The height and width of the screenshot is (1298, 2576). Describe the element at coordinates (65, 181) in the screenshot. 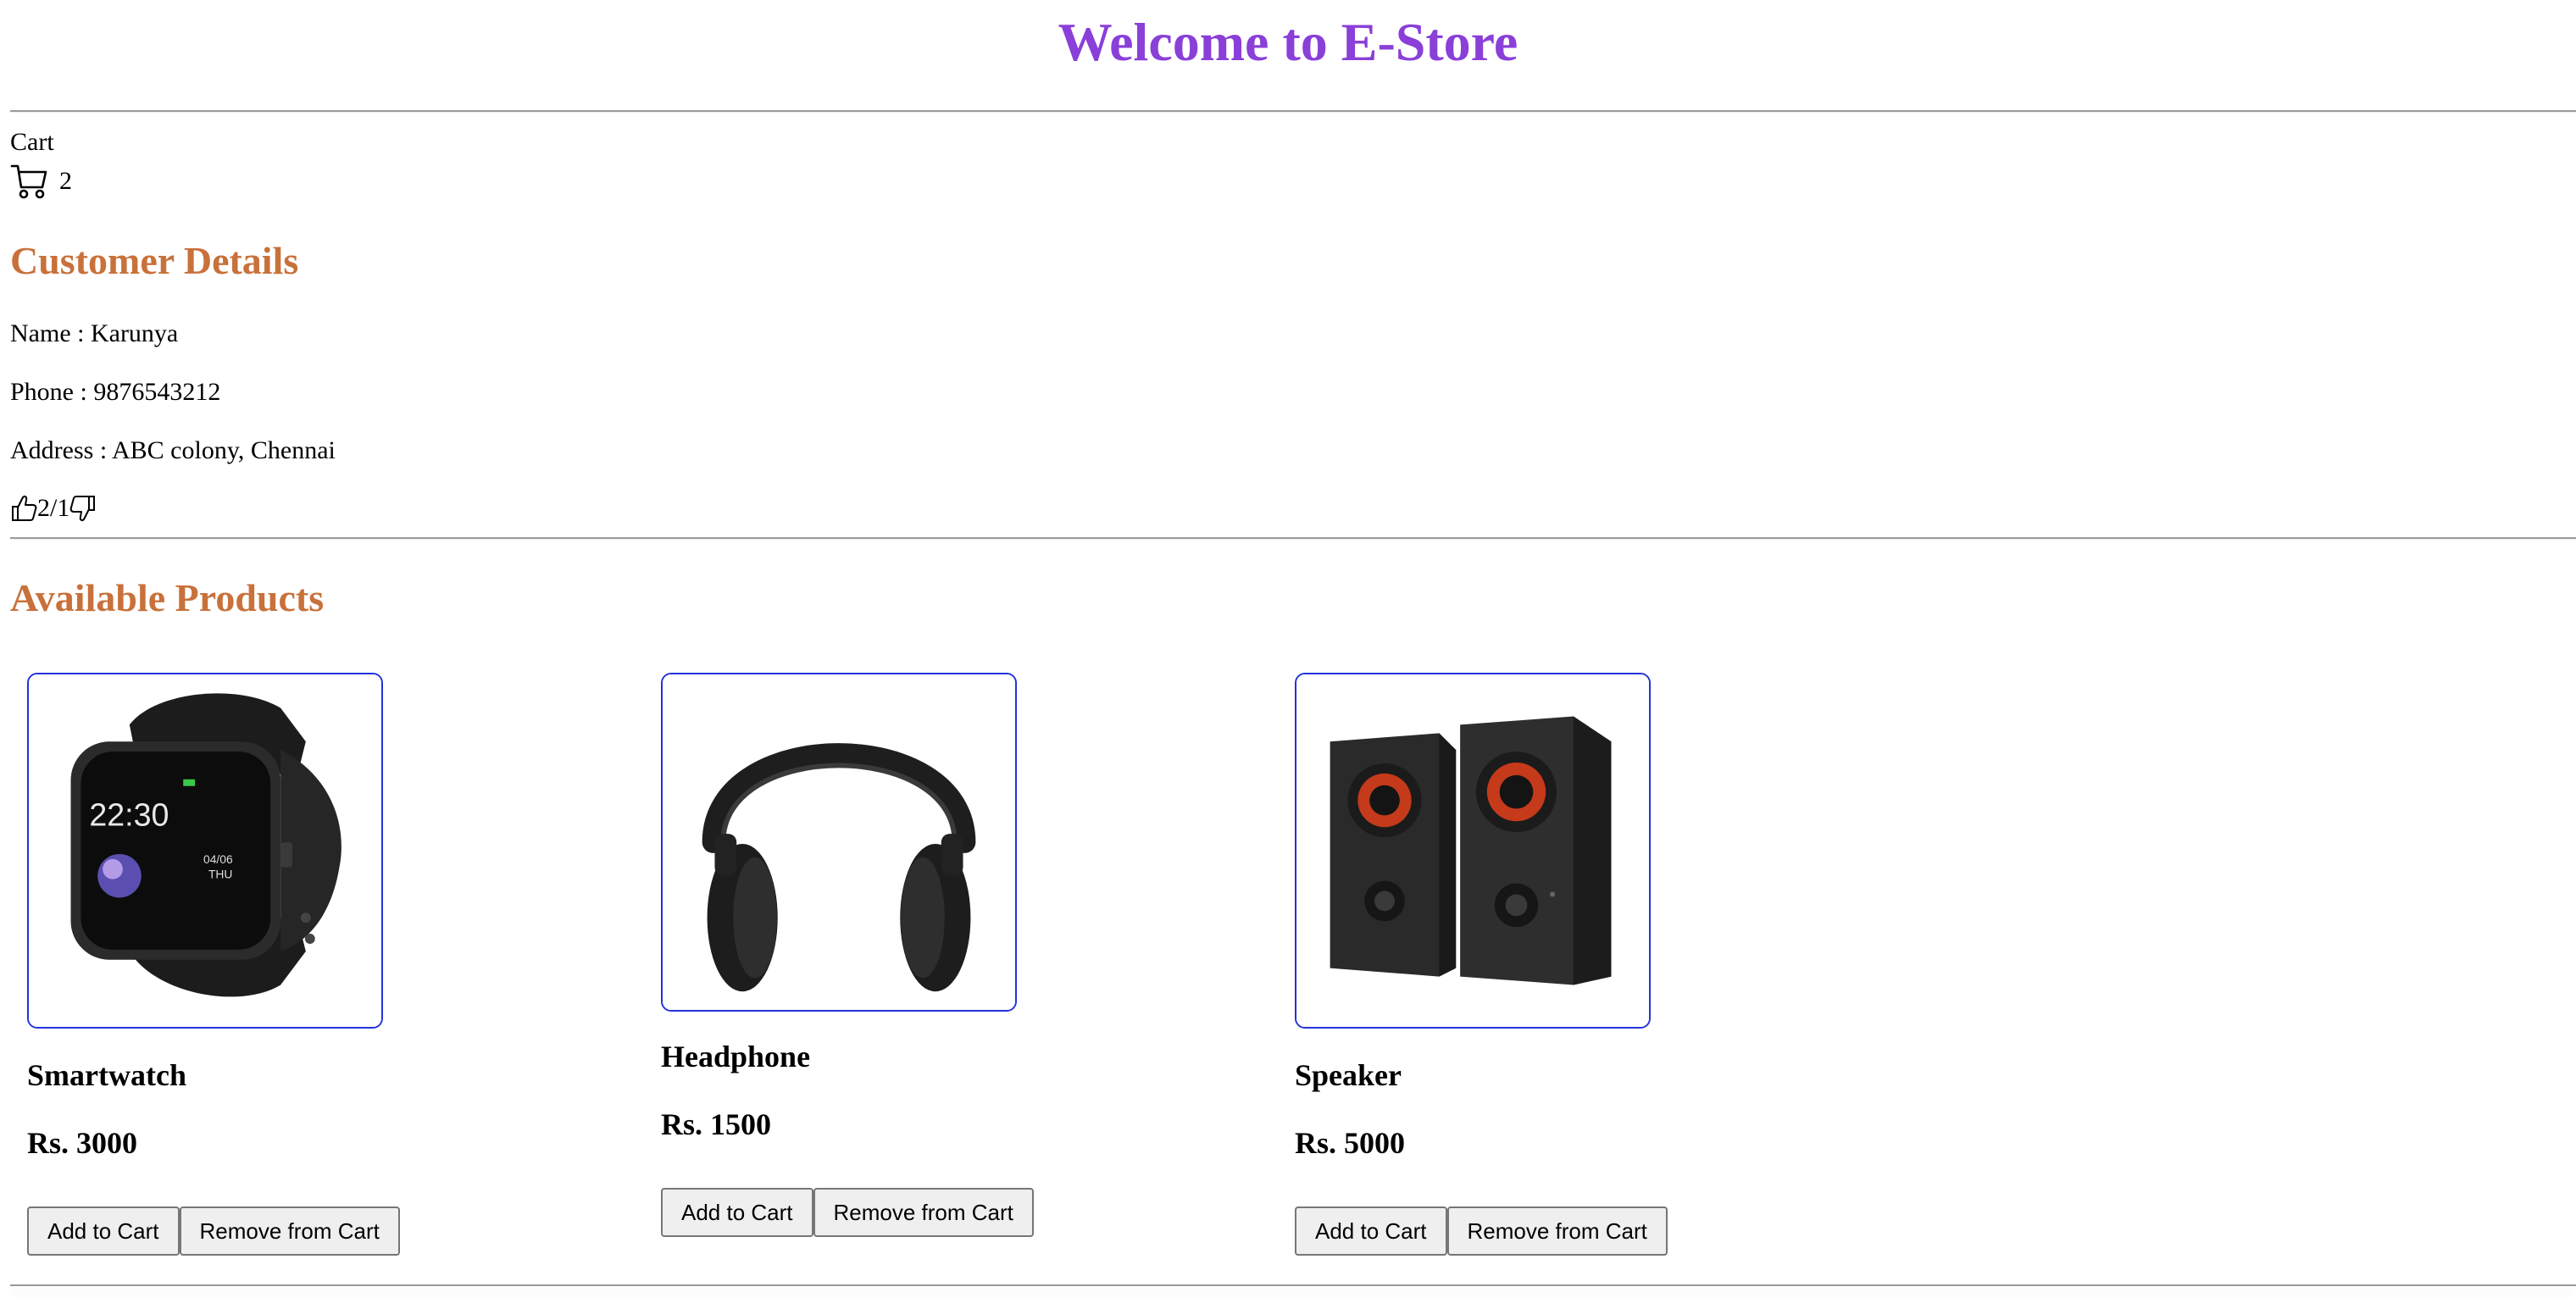

I see `cart-count: 2` at that location.